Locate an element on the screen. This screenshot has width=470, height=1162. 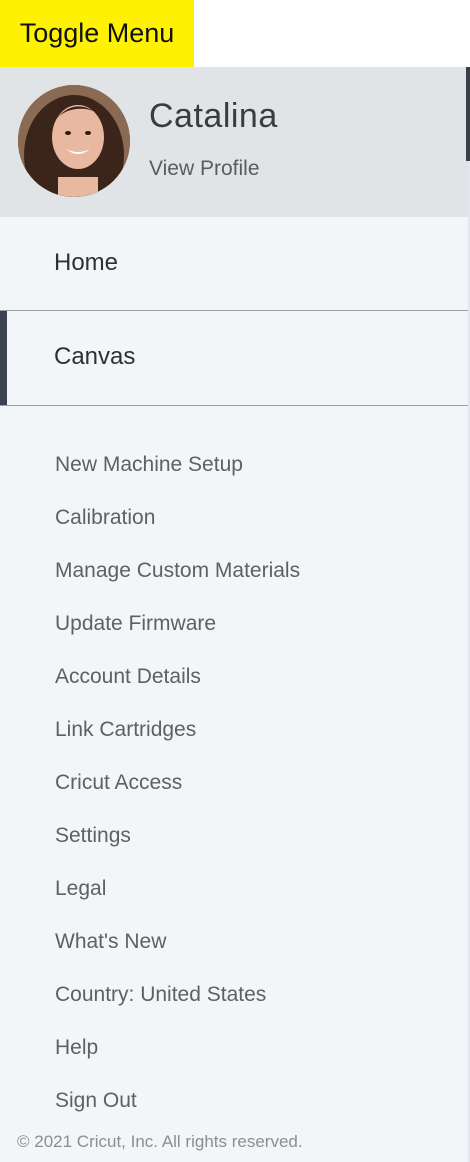
scroll-edge-indicator is located at coordinates (468, 114).